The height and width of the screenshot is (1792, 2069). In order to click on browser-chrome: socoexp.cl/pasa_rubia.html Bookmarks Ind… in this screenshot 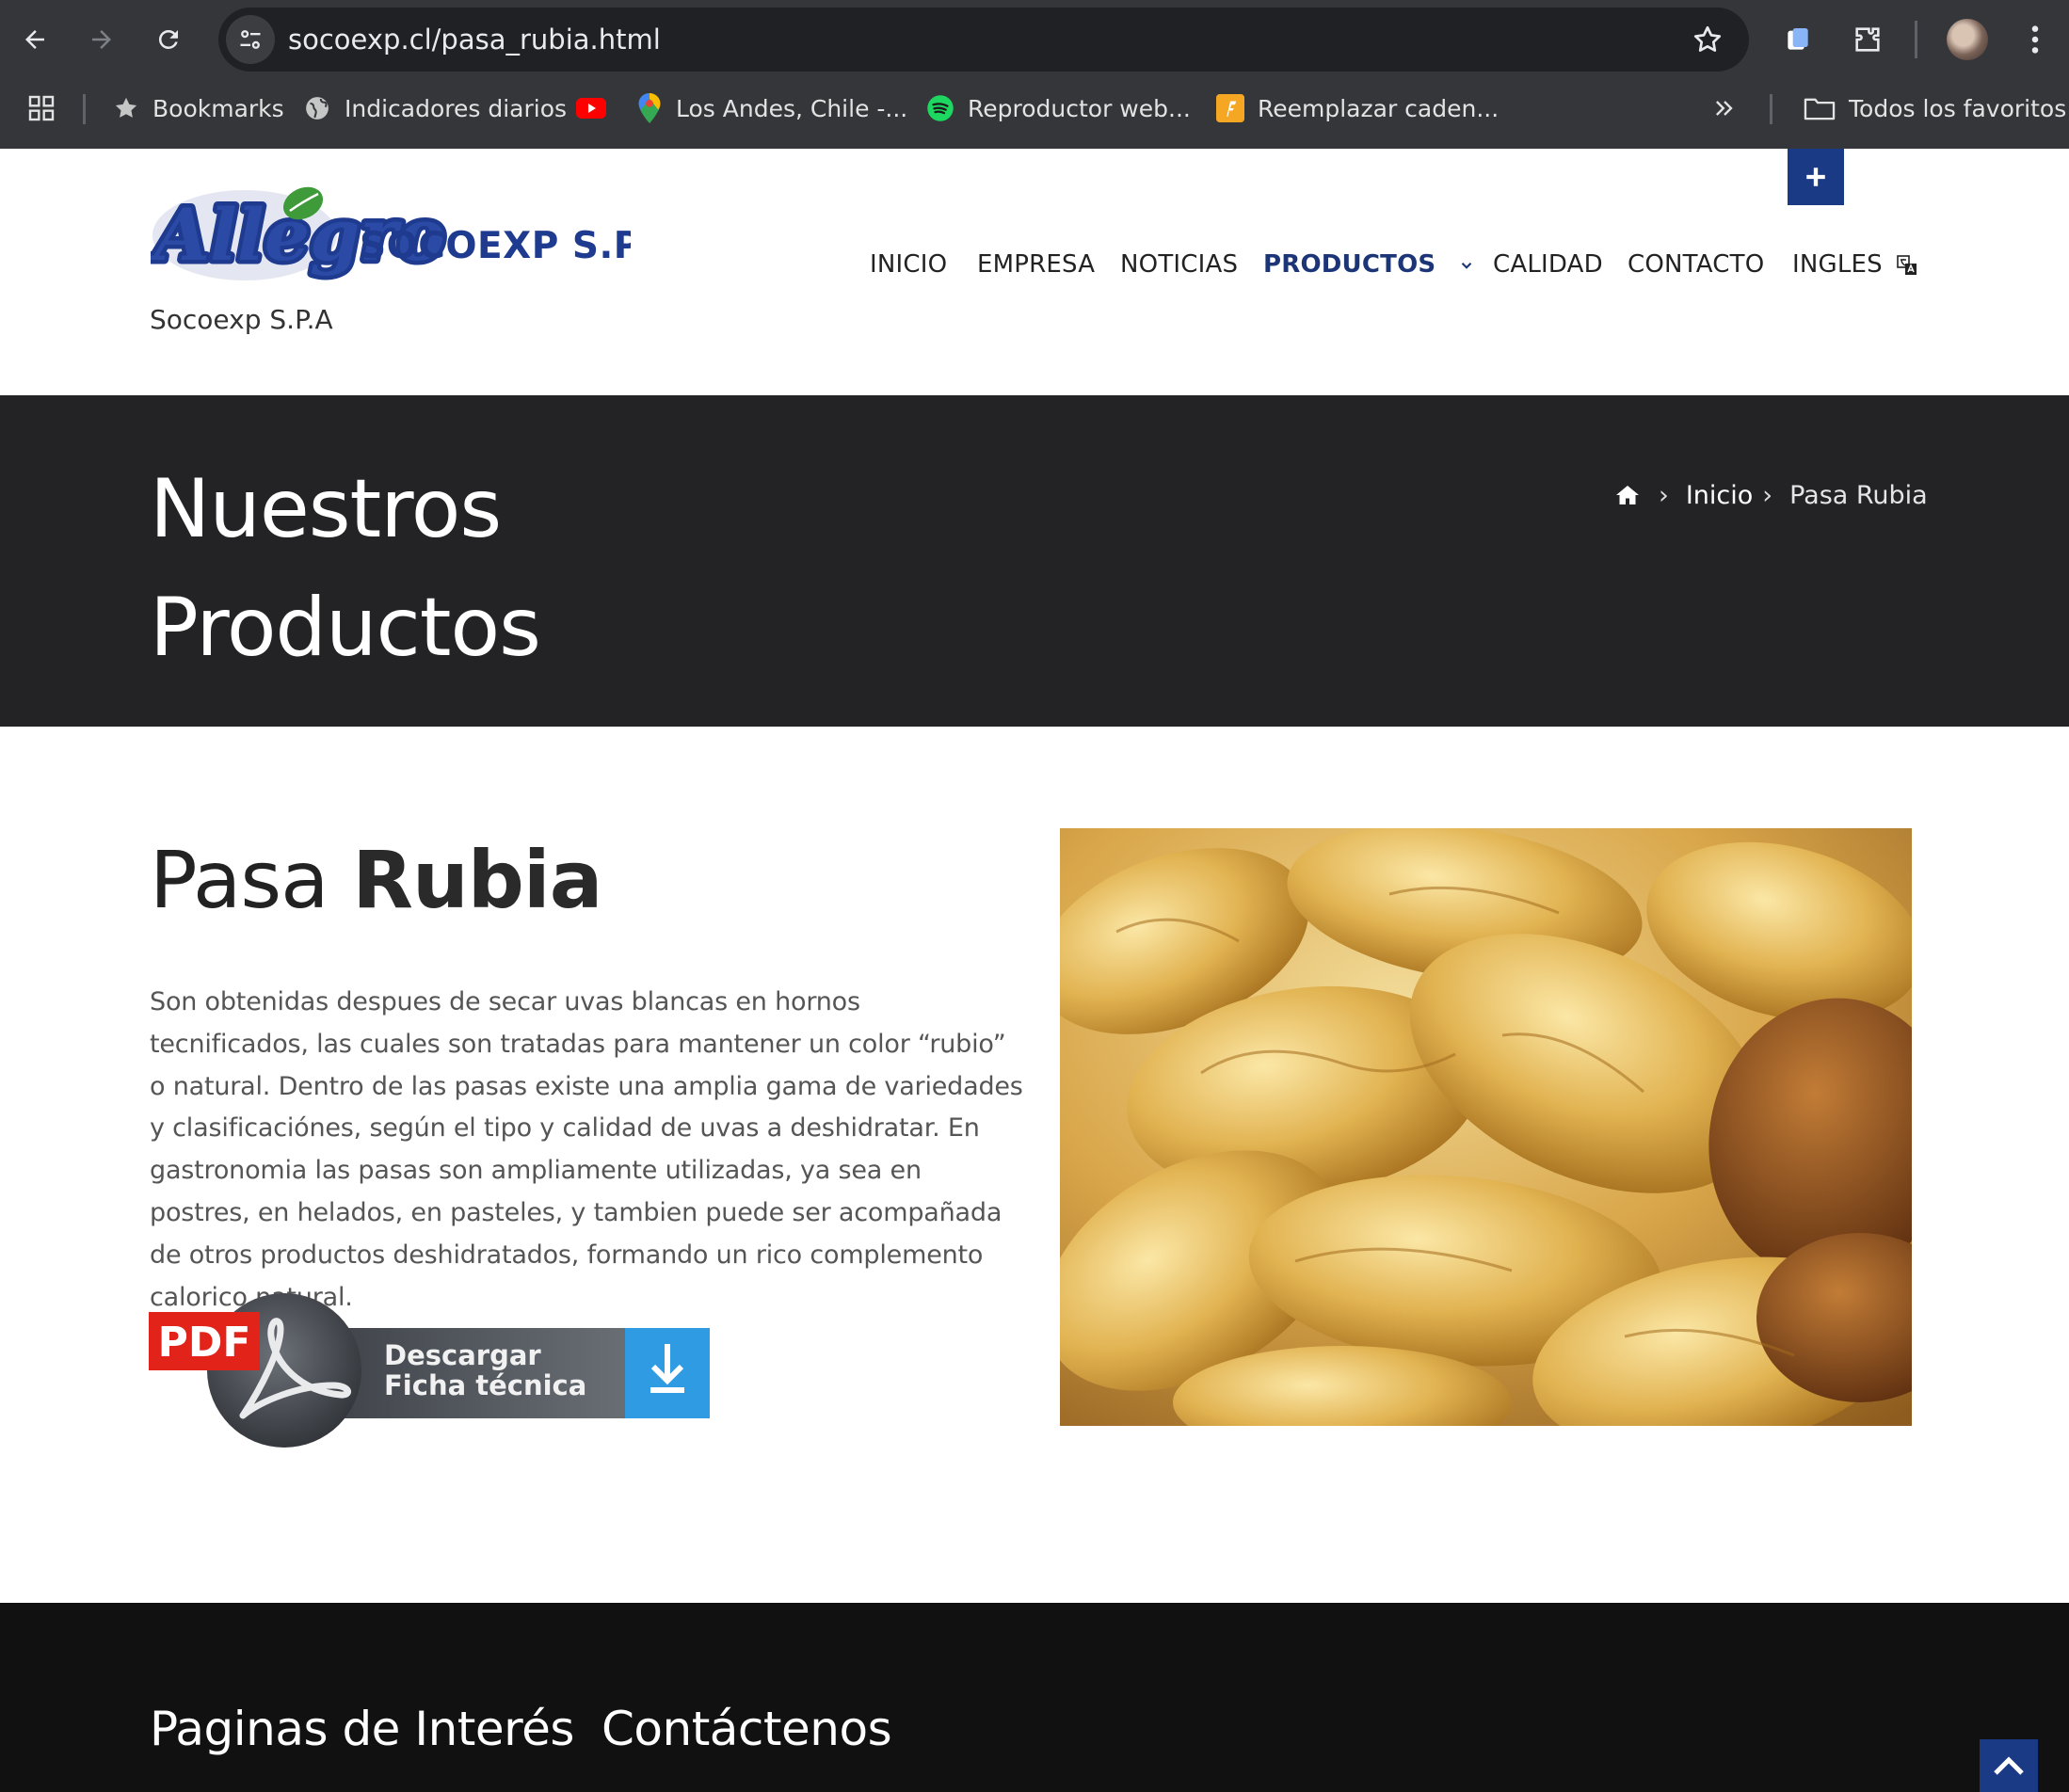, I will do `click(1034, 74)`.